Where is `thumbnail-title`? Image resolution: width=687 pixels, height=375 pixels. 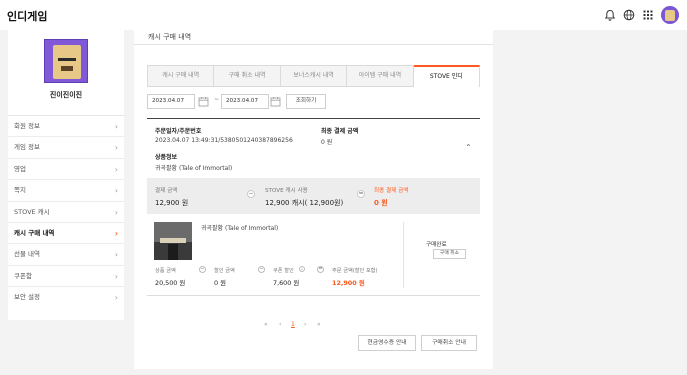
thumbnail-title is located at coordinates (173, 240).